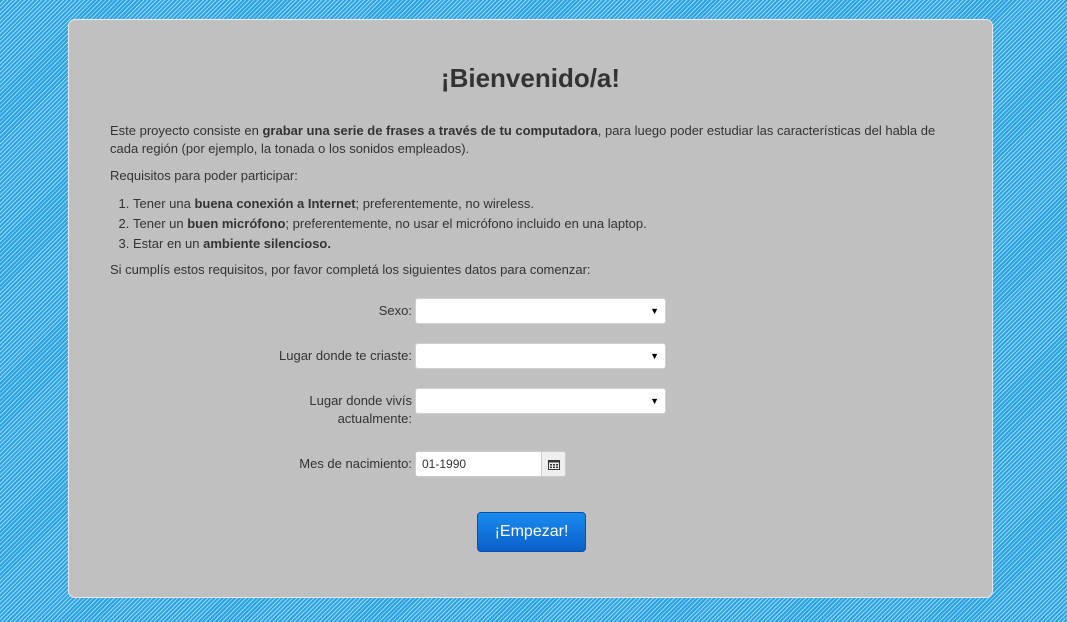 This screenshot has height=622, width=1067. Describe the element at coordinates (531, 532) in the screenshot. I see `start-button: ¡Empezar!` at that location.